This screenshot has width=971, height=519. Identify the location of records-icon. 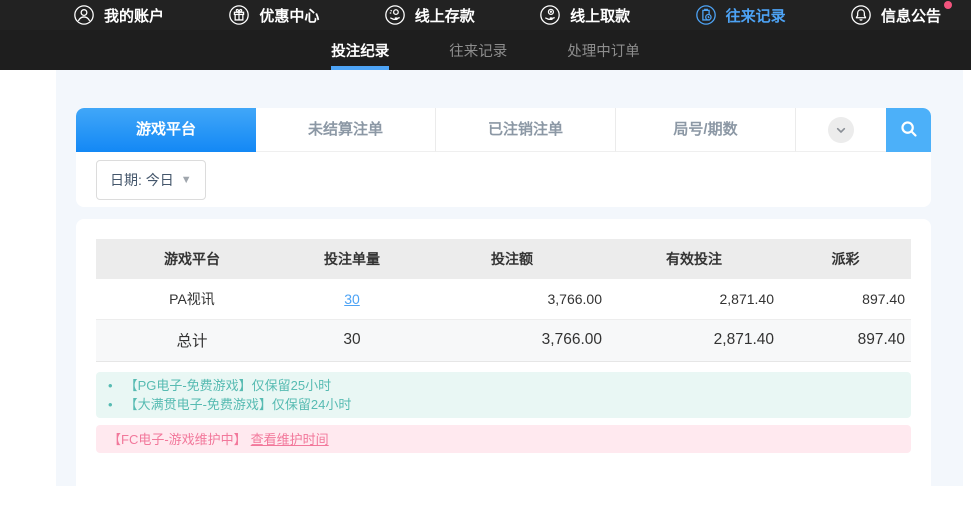
(706, 15).